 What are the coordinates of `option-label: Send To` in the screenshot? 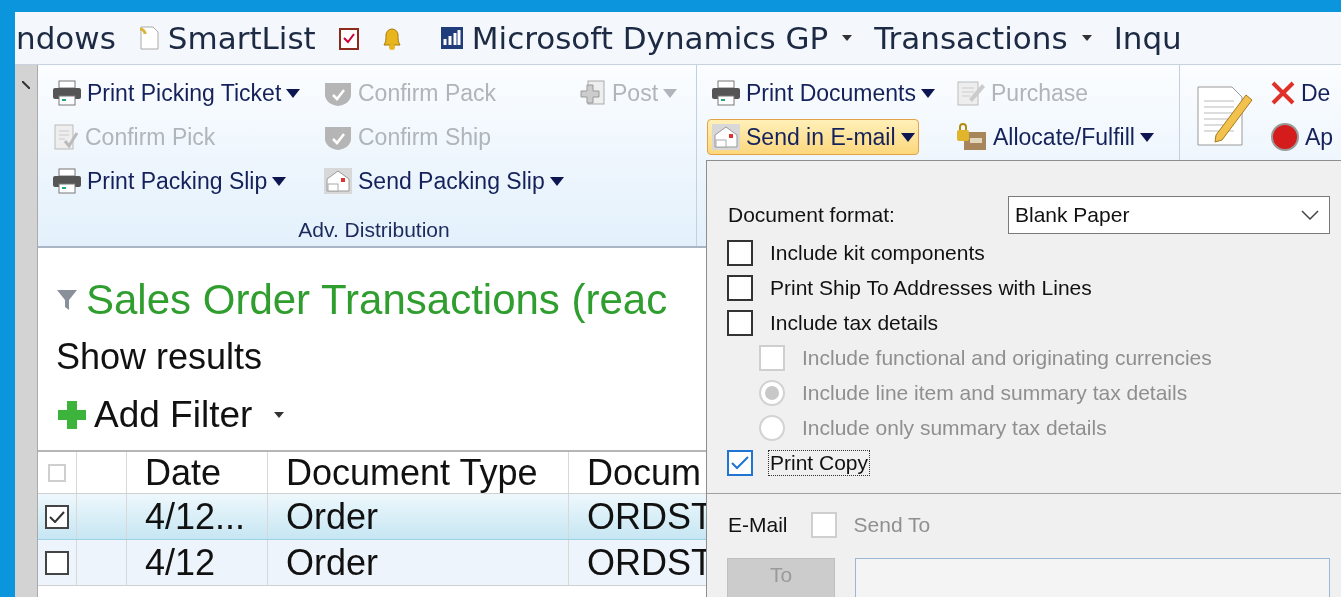 It's located at (892, 525).